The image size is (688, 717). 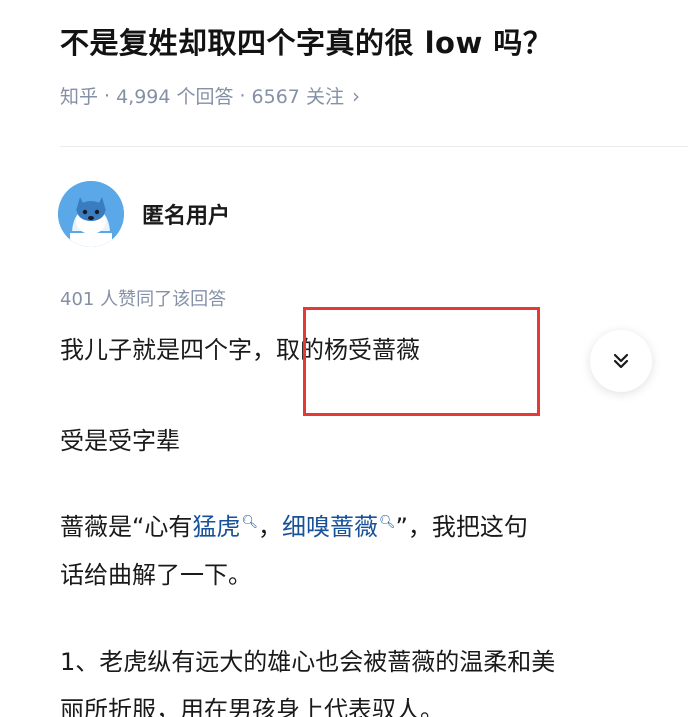 What do you see at coordinates (421, 361) in the screenshot?
I see `red-highlight-box` at bounding box center [421, 361].